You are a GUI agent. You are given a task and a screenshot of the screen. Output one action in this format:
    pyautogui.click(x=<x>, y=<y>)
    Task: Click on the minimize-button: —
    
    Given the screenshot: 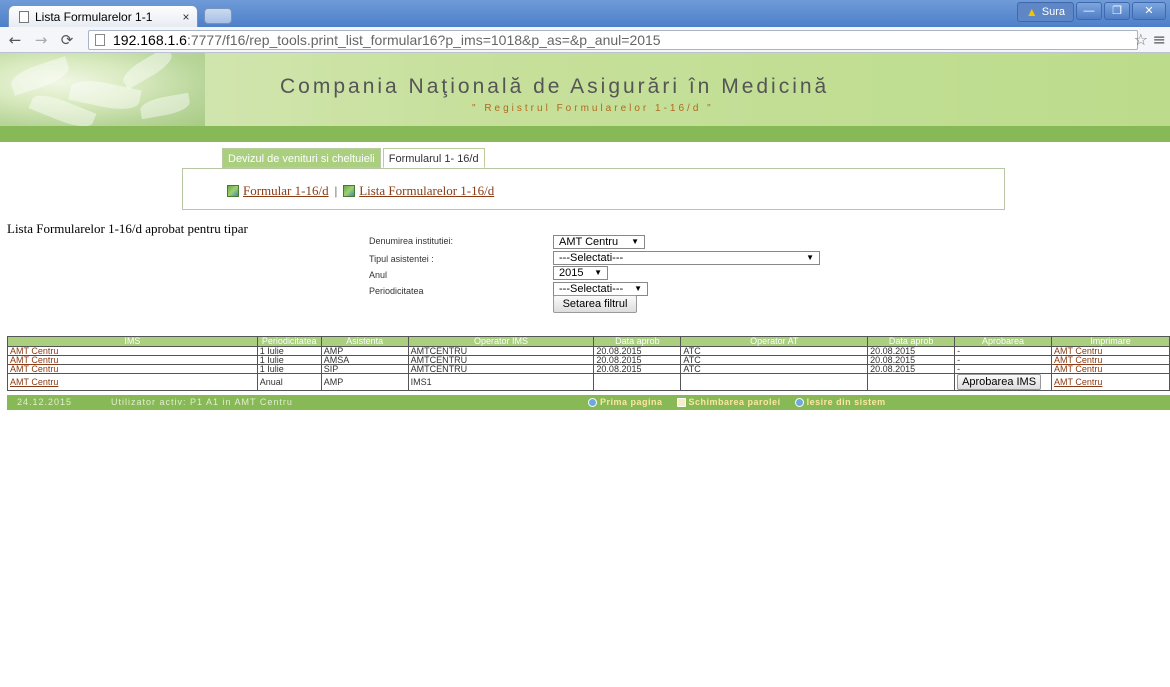 What is the action you would take?
    pyautogui.click(x=1089, y=11)
    